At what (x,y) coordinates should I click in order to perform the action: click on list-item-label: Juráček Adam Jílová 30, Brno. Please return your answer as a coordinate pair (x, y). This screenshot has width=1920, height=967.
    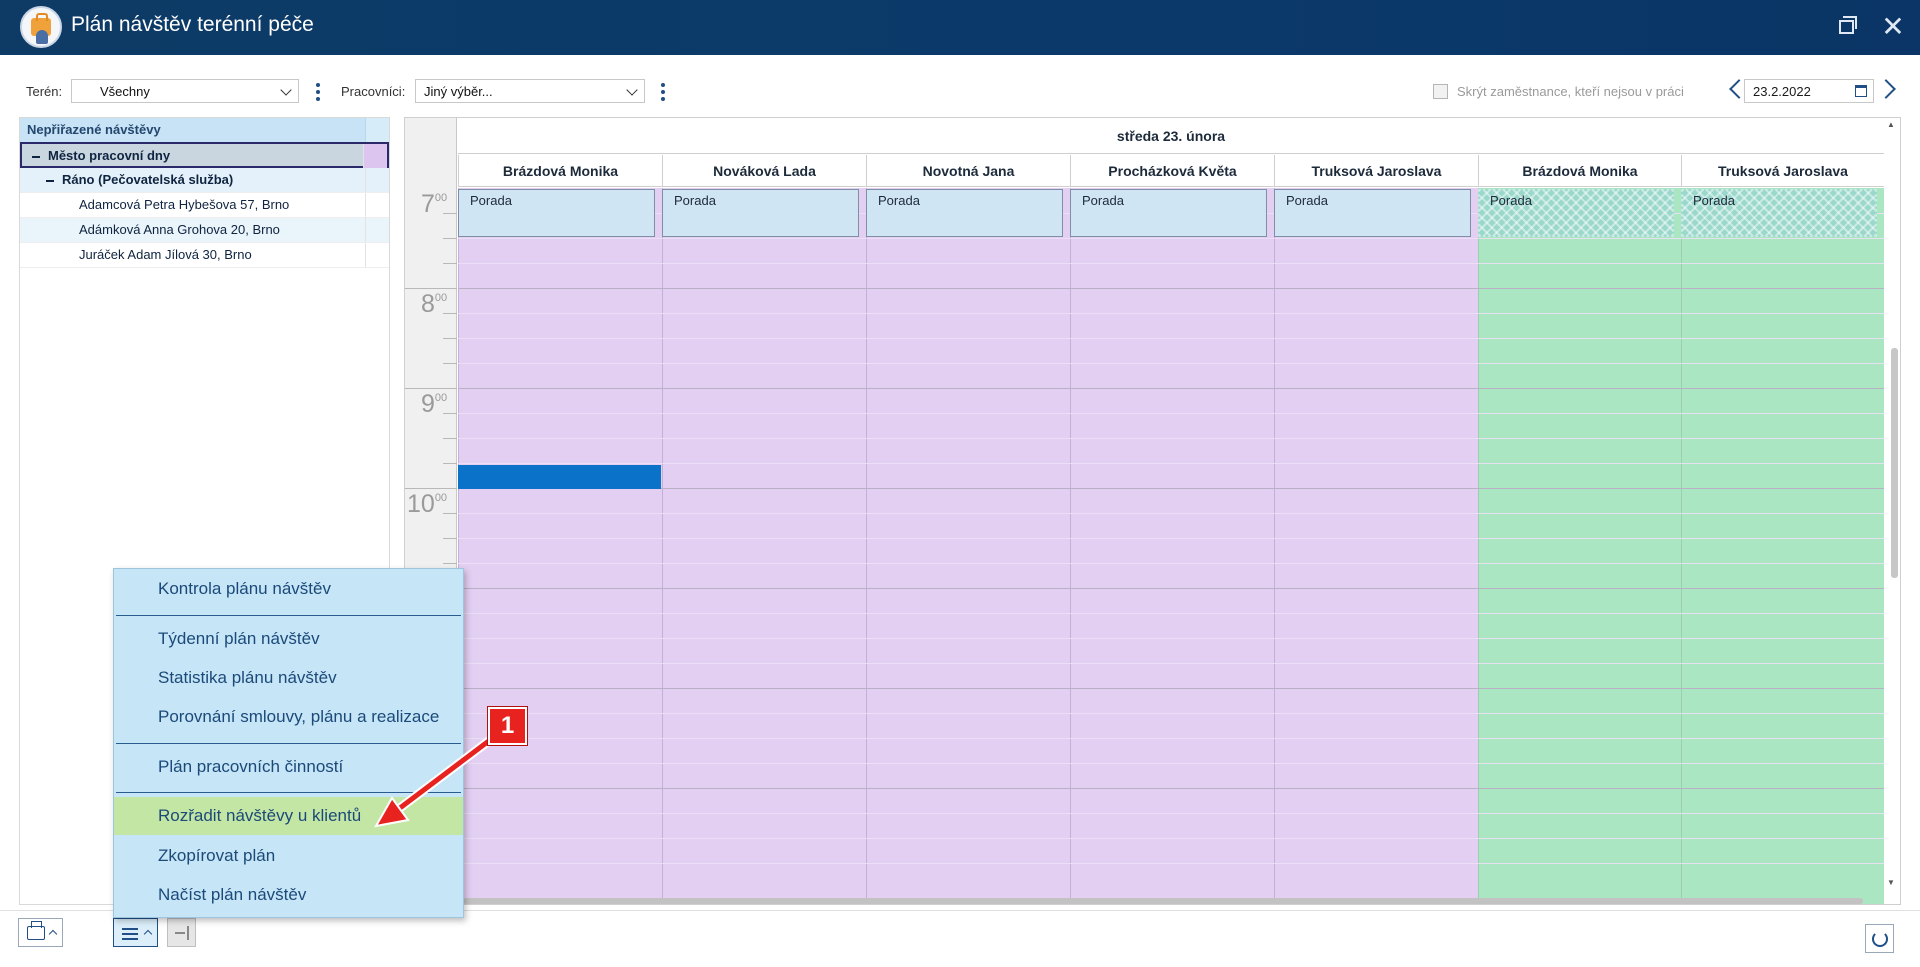
    Looking at the image, I should click on (165, 254).